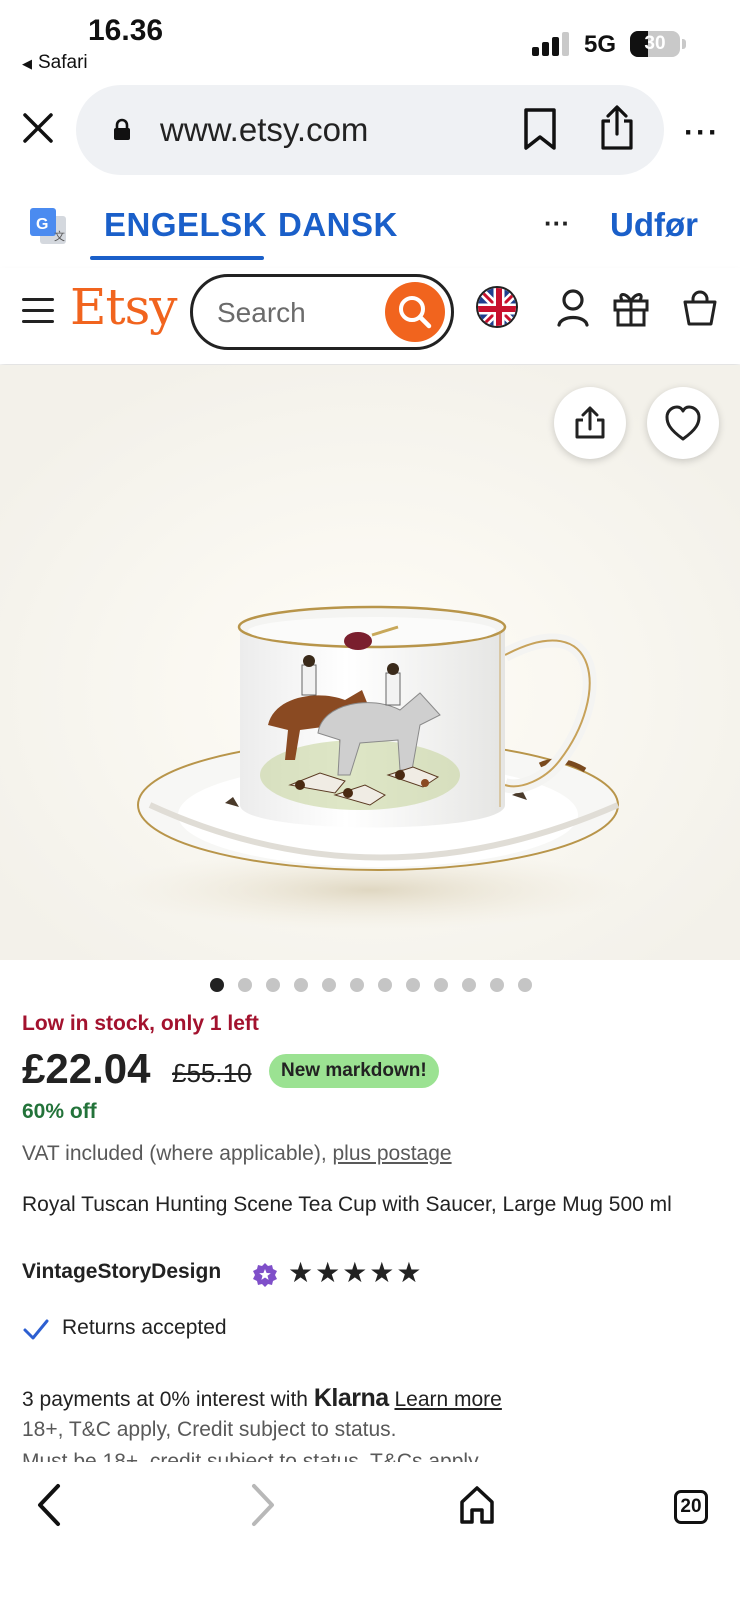  What do you see at coordinates (691, 1507) in the screenshot?
I see `tabs-button: 20` at bounding box center [691, 1507].